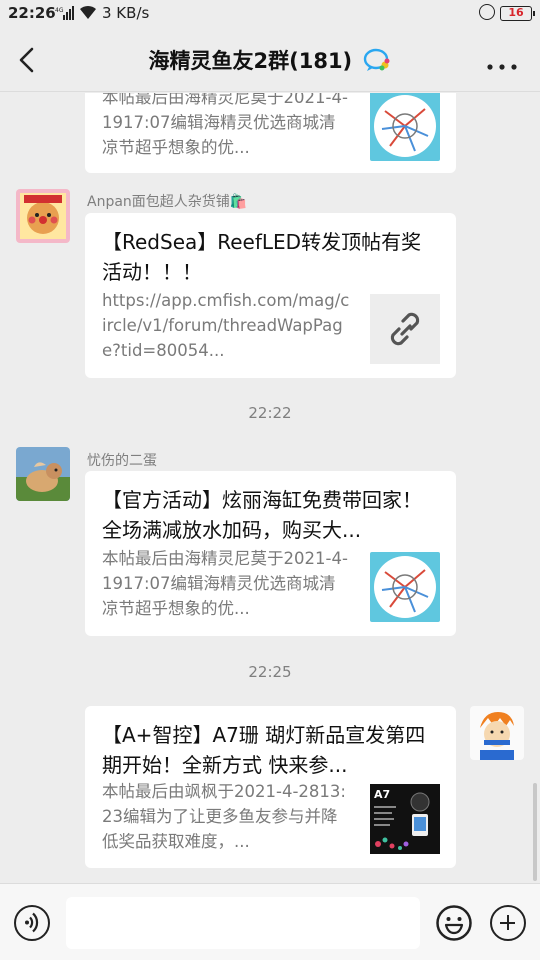 The height and width of the screenshot is (960, 540). What do you see at coordinates (250, 61) in the screenshot?
I see `group-name: 海精灵鱼友2群(181)` at bounding box center [250, 61].